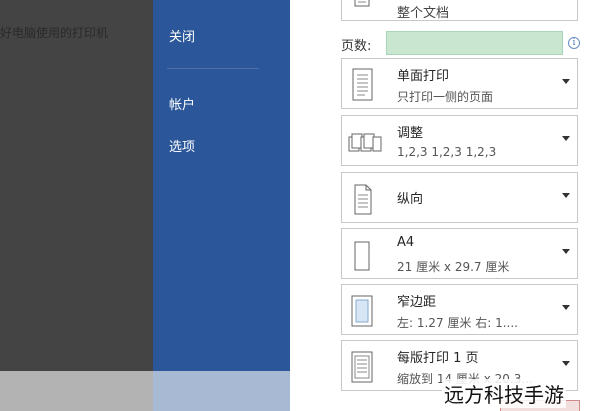  I want to click on collate-subtitle: 1,2,3 1,2,3 1,2,3, so click(447, 152).